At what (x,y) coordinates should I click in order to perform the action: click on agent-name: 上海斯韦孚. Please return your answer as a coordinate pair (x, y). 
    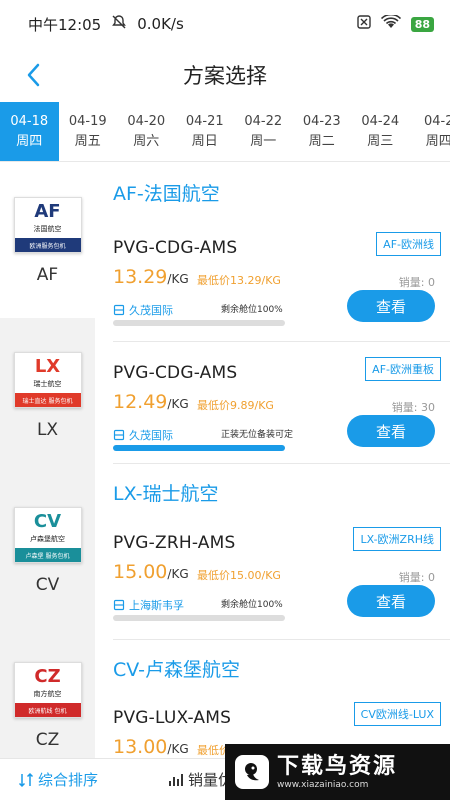
    Looking at the image, I should click on (156, 605).